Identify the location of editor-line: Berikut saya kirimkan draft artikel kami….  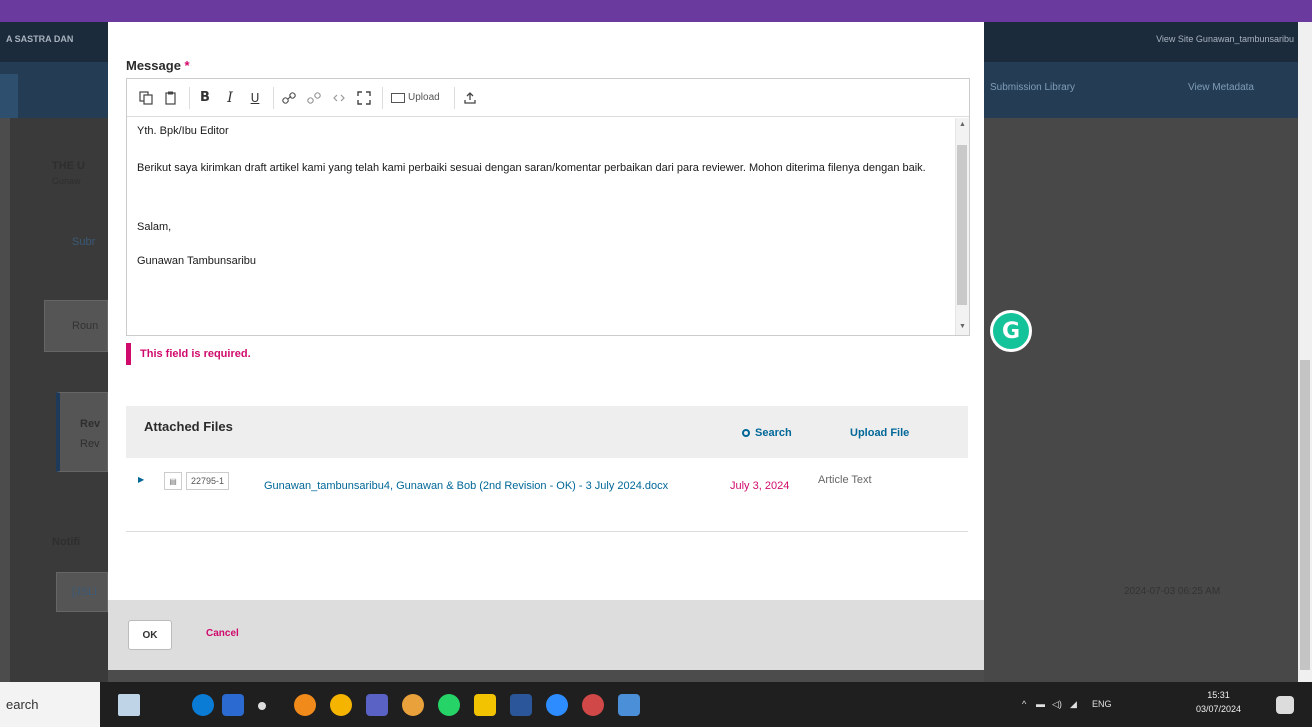
(531, 168).